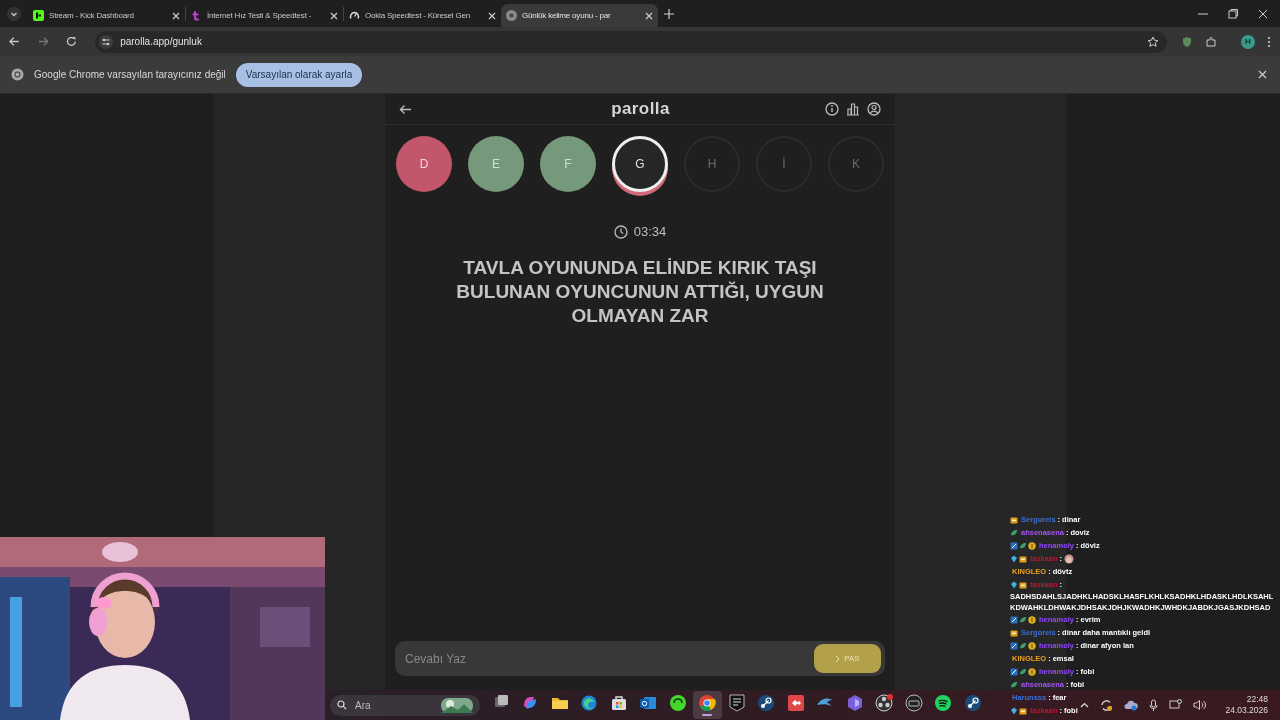  What do you see at coordinates (943, 703) in the screenshot?
I see `spotify-icon` at bounding box center [943, 703].